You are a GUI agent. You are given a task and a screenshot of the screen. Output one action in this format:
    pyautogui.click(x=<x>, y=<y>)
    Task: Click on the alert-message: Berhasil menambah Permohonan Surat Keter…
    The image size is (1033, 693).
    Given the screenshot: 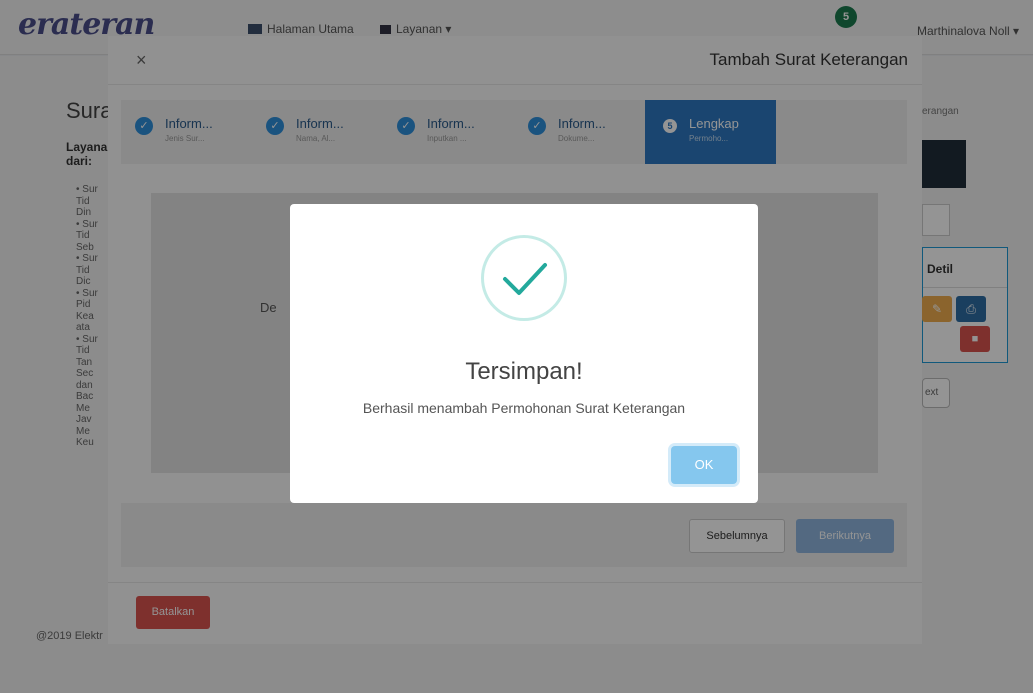 What is the action you would take?
    pyautogui.click(x=524, y=408)
    